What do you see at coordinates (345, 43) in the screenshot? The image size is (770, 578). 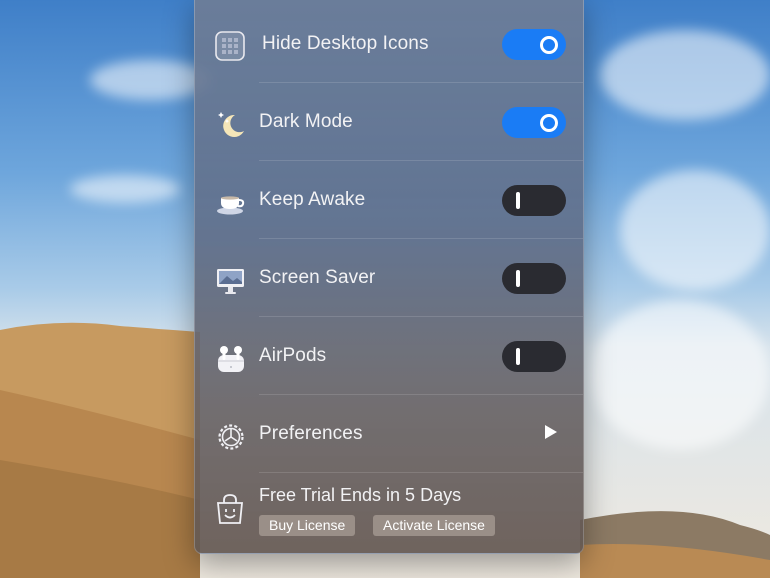 I see `menu-item-label: Hide Desktop Icons` at bounding box center [345, 43].